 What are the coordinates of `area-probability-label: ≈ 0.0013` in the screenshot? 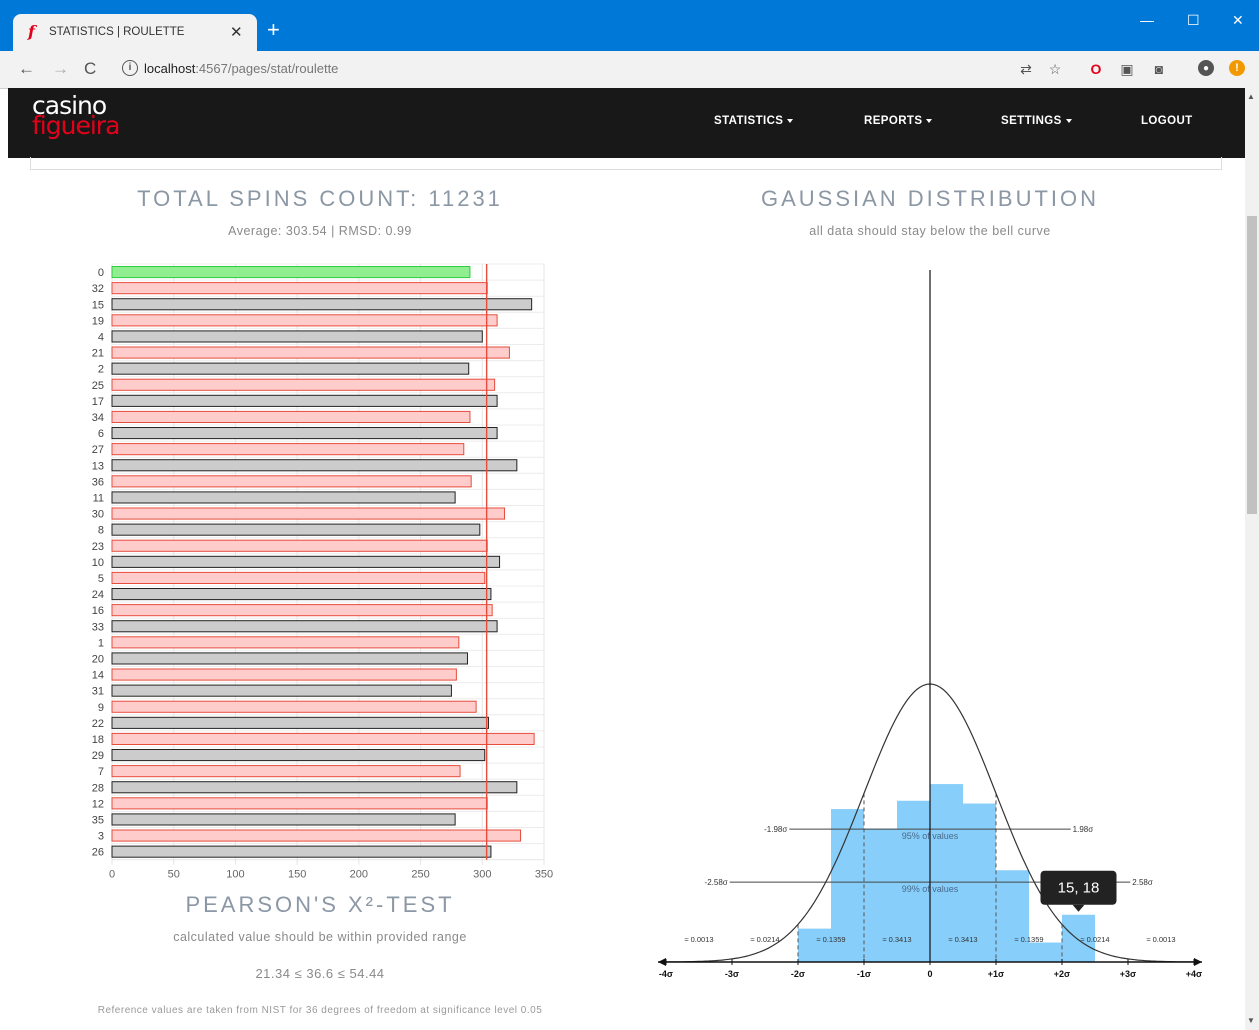 It's located at (1160, 939).